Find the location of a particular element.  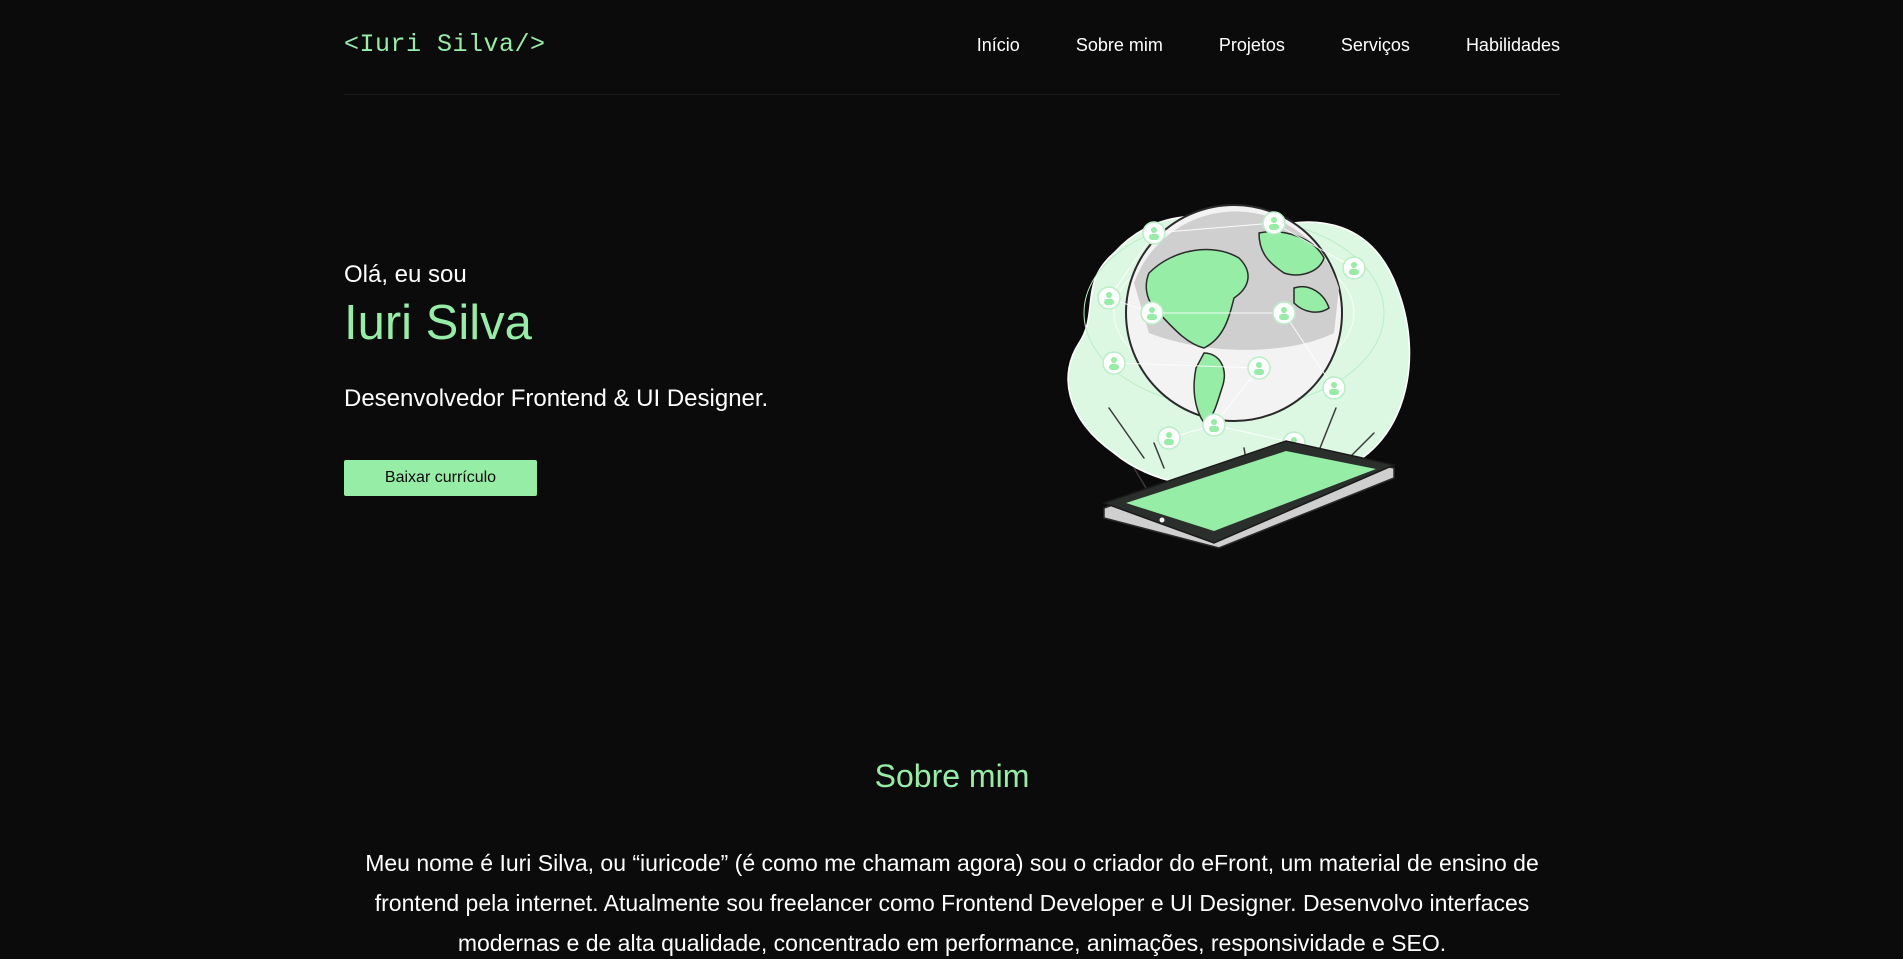

hero-name: Iuri Silva is located at coordinates (438, 323).